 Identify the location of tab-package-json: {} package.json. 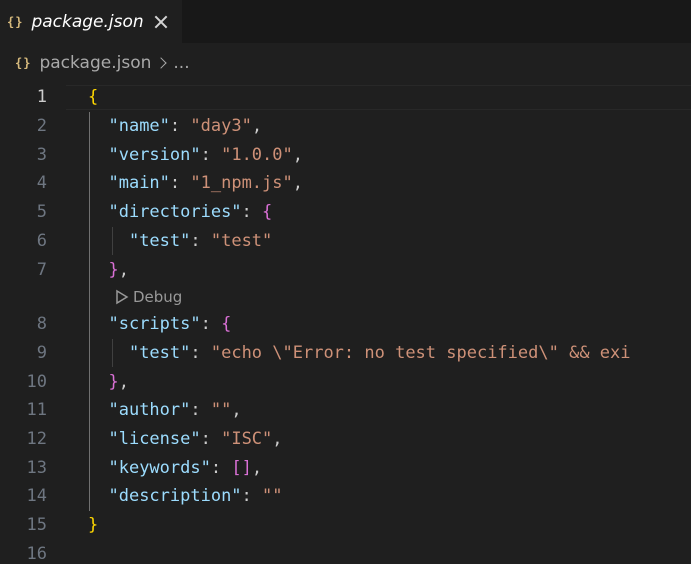
(91, 21).